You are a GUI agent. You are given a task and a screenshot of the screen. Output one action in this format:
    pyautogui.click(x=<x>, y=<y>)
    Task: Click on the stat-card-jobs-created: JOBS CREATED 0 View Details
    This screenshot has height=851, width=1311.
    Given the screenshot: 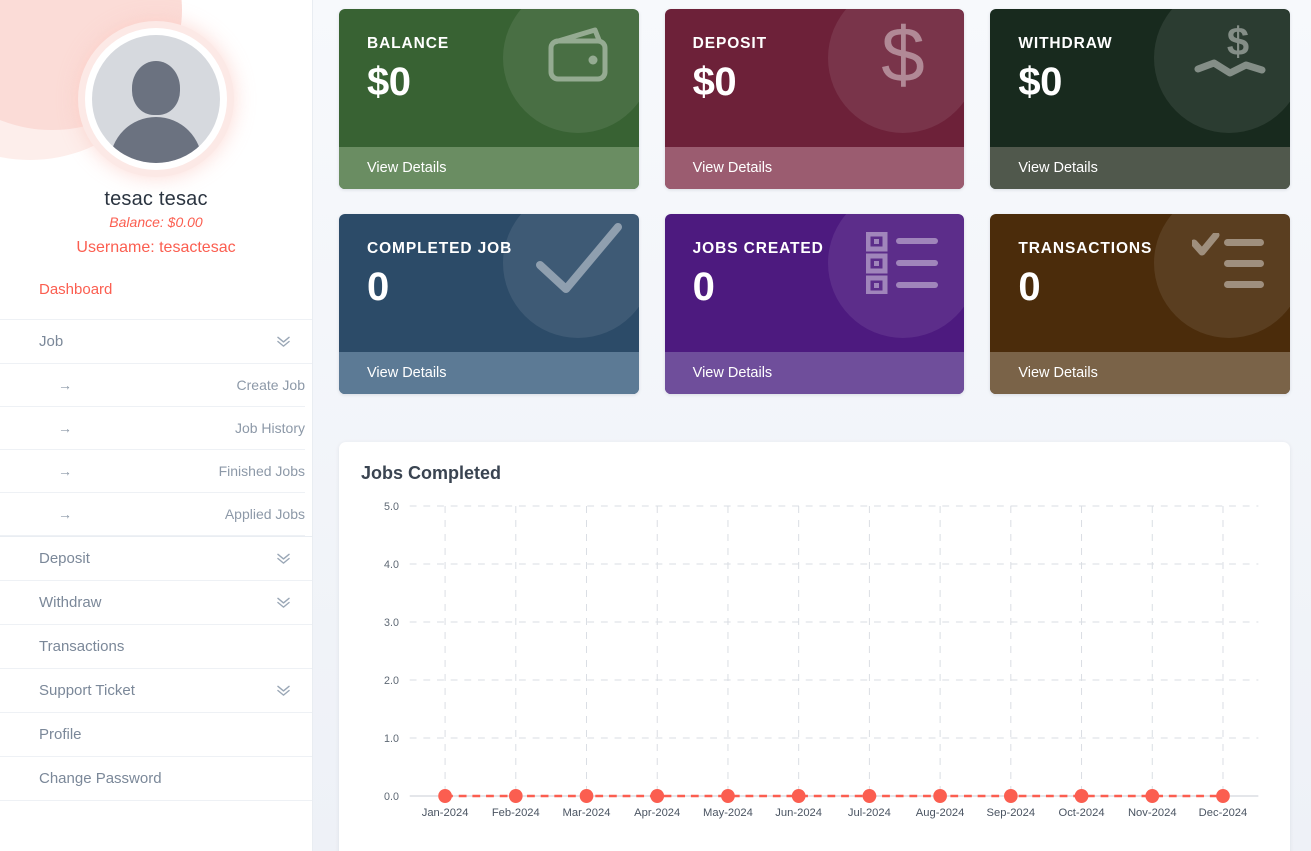 What is the action you would take?
    pyautogui.click(x=814, y=304)
    